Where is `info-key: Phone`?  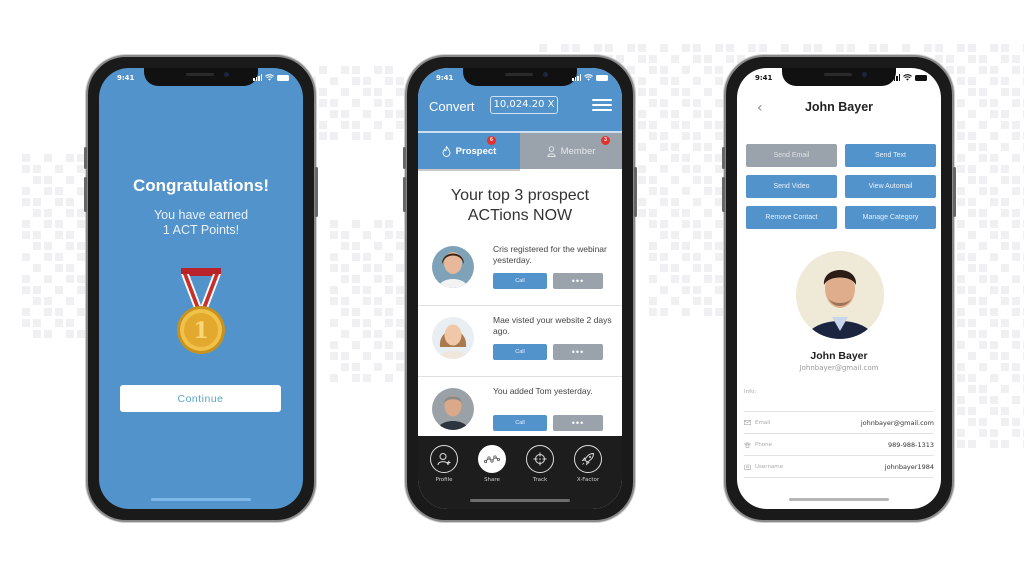 info-key: Phone is located at coordinates (764, 444).